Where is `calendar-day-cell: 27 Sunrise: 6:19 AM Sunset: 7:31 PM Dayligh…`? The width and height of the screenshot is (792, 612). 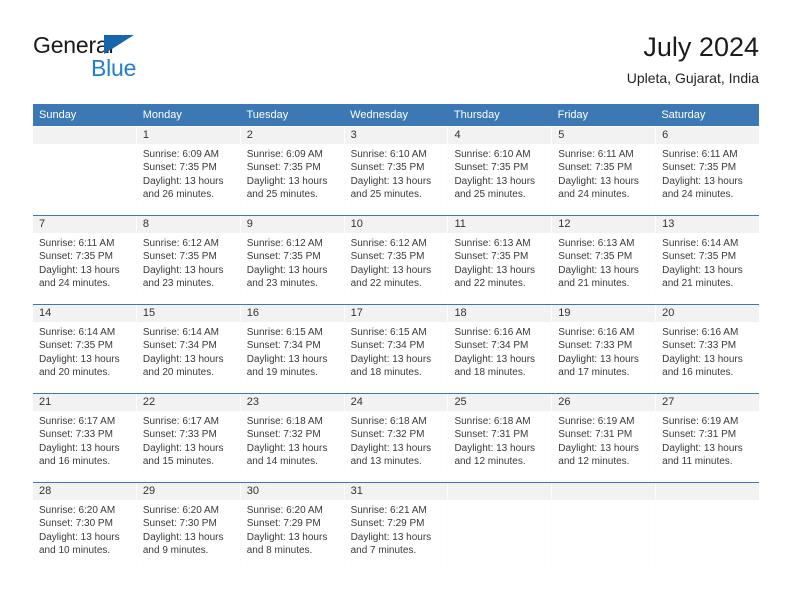 calendar-day-cell: 27 Sunrise: 6:19 AM Sunset: 7:31 PM Dayligh… is located at coordinates (708, 438).